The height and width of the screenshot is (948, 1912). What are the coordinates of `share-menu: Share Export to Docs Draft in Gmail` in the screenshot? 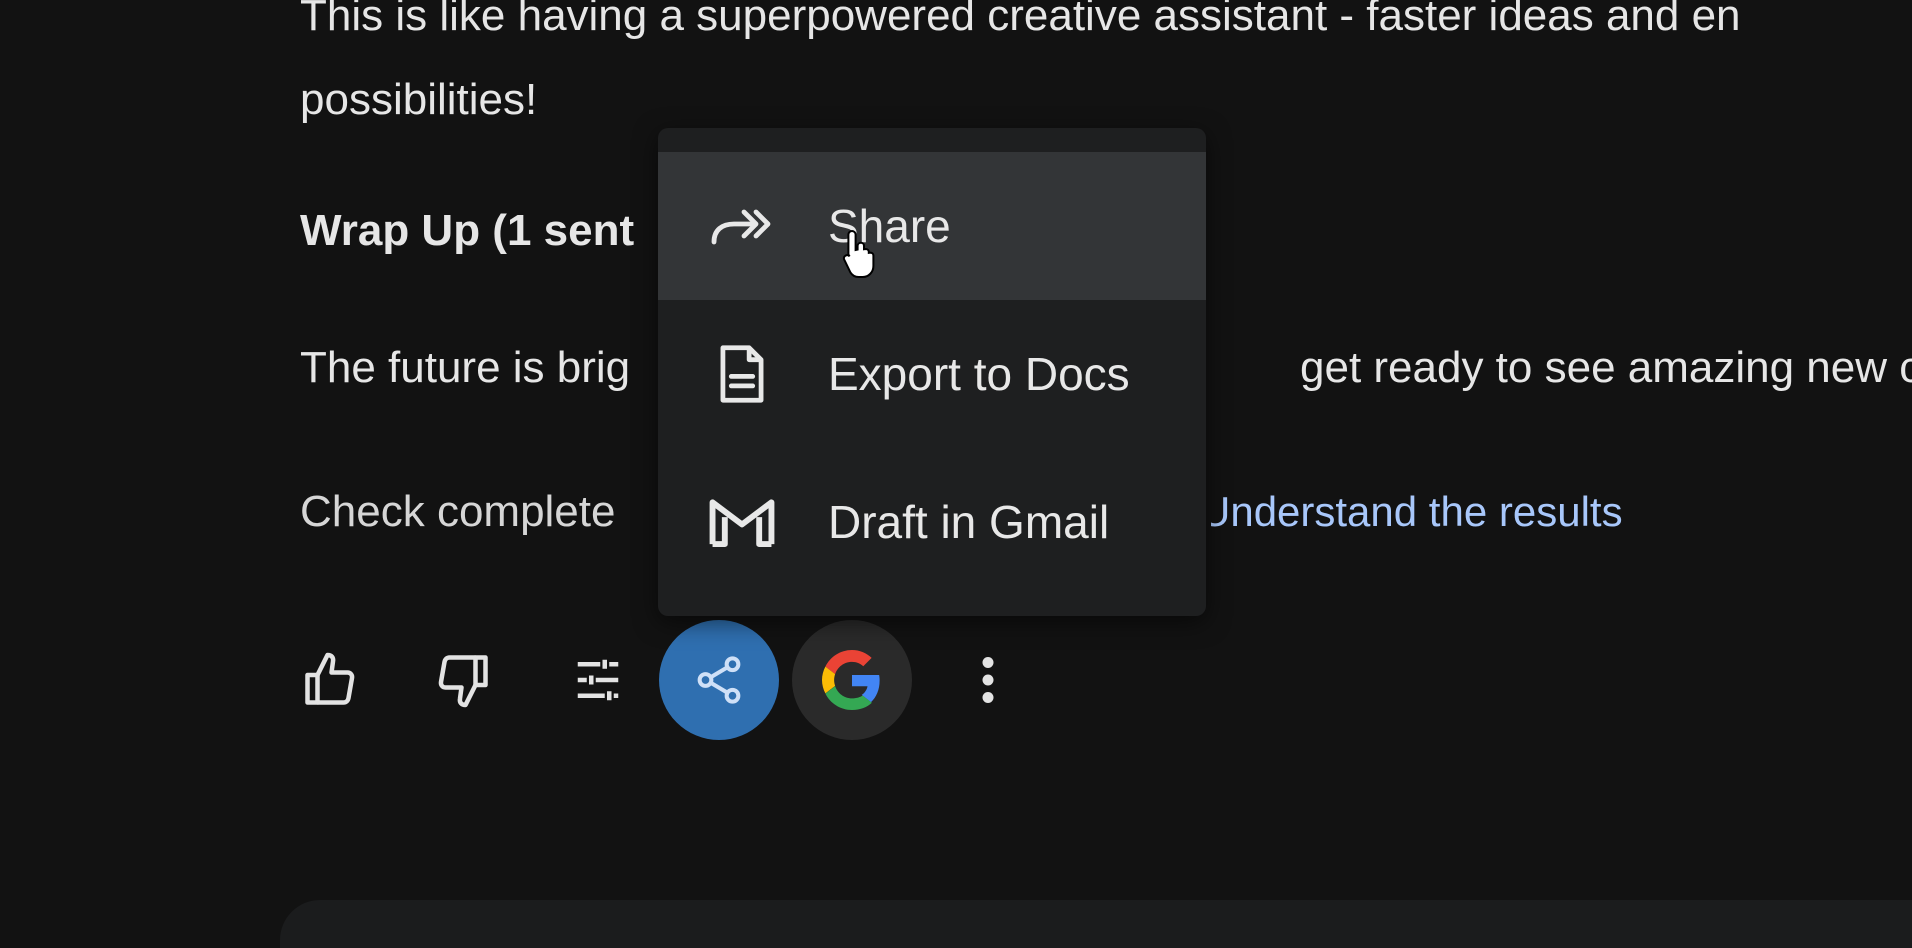 It's located at (932, 372).